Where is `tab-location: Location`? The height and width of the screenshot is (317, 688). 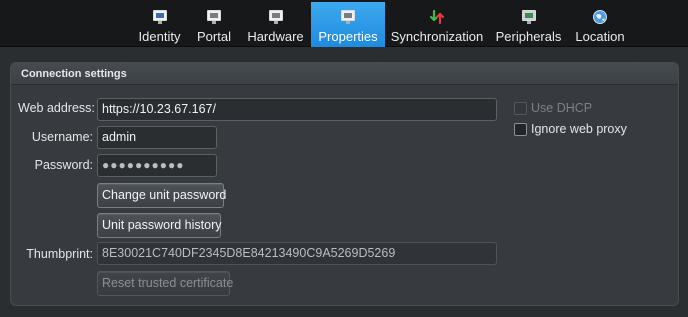
tab-location: Location is located at coordinates (600, 24).